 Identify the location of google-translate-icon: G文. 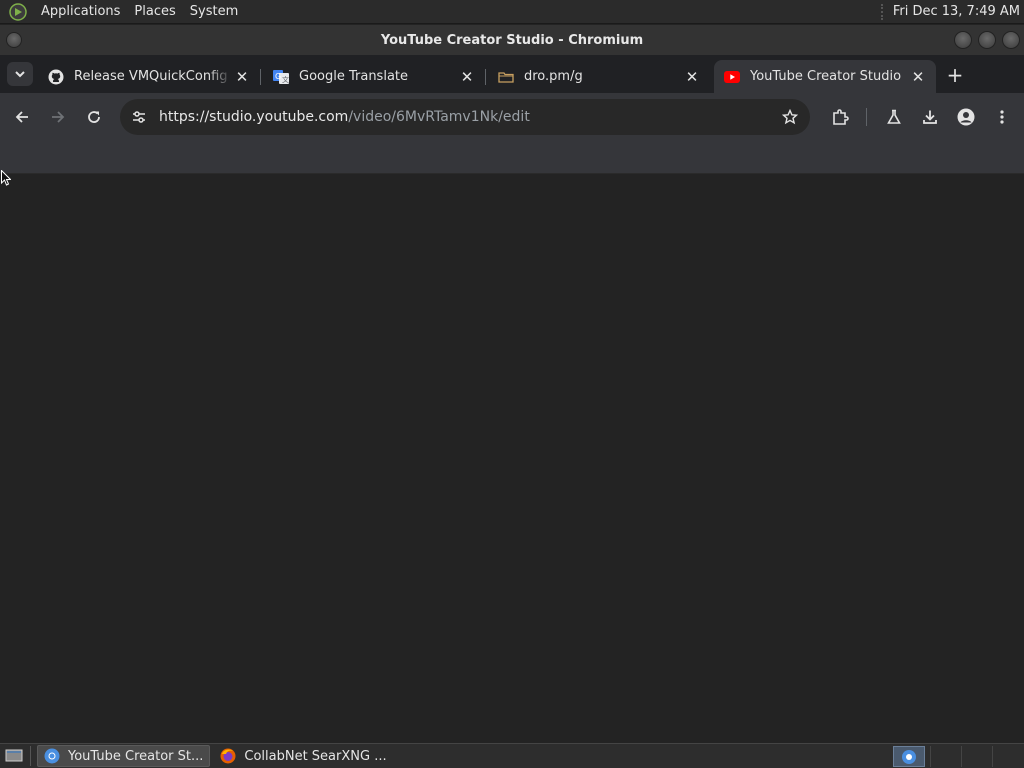
(281, 77).